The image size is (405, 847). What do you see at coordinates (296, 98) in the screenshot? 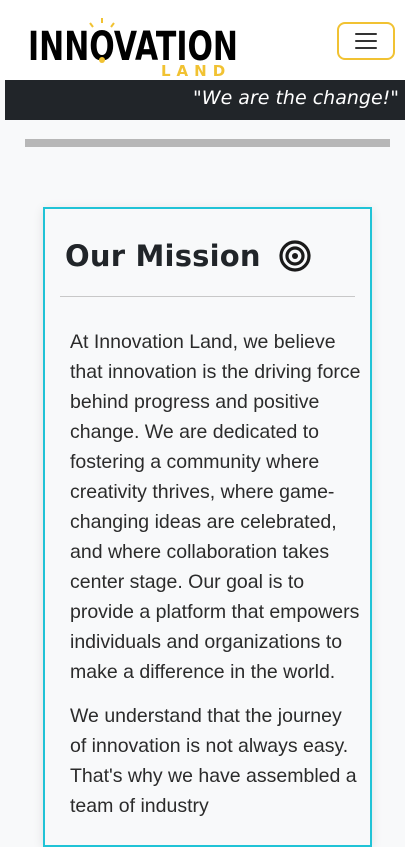
I see `tagline-text: "We are the change!"` at bounding box center [296, 98].